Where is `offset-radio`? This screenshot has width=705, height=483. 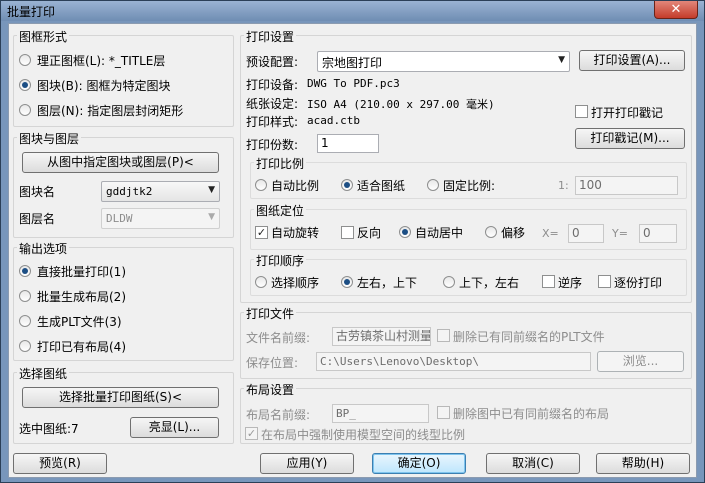
offset-radio is located at coordinates (491, 232).